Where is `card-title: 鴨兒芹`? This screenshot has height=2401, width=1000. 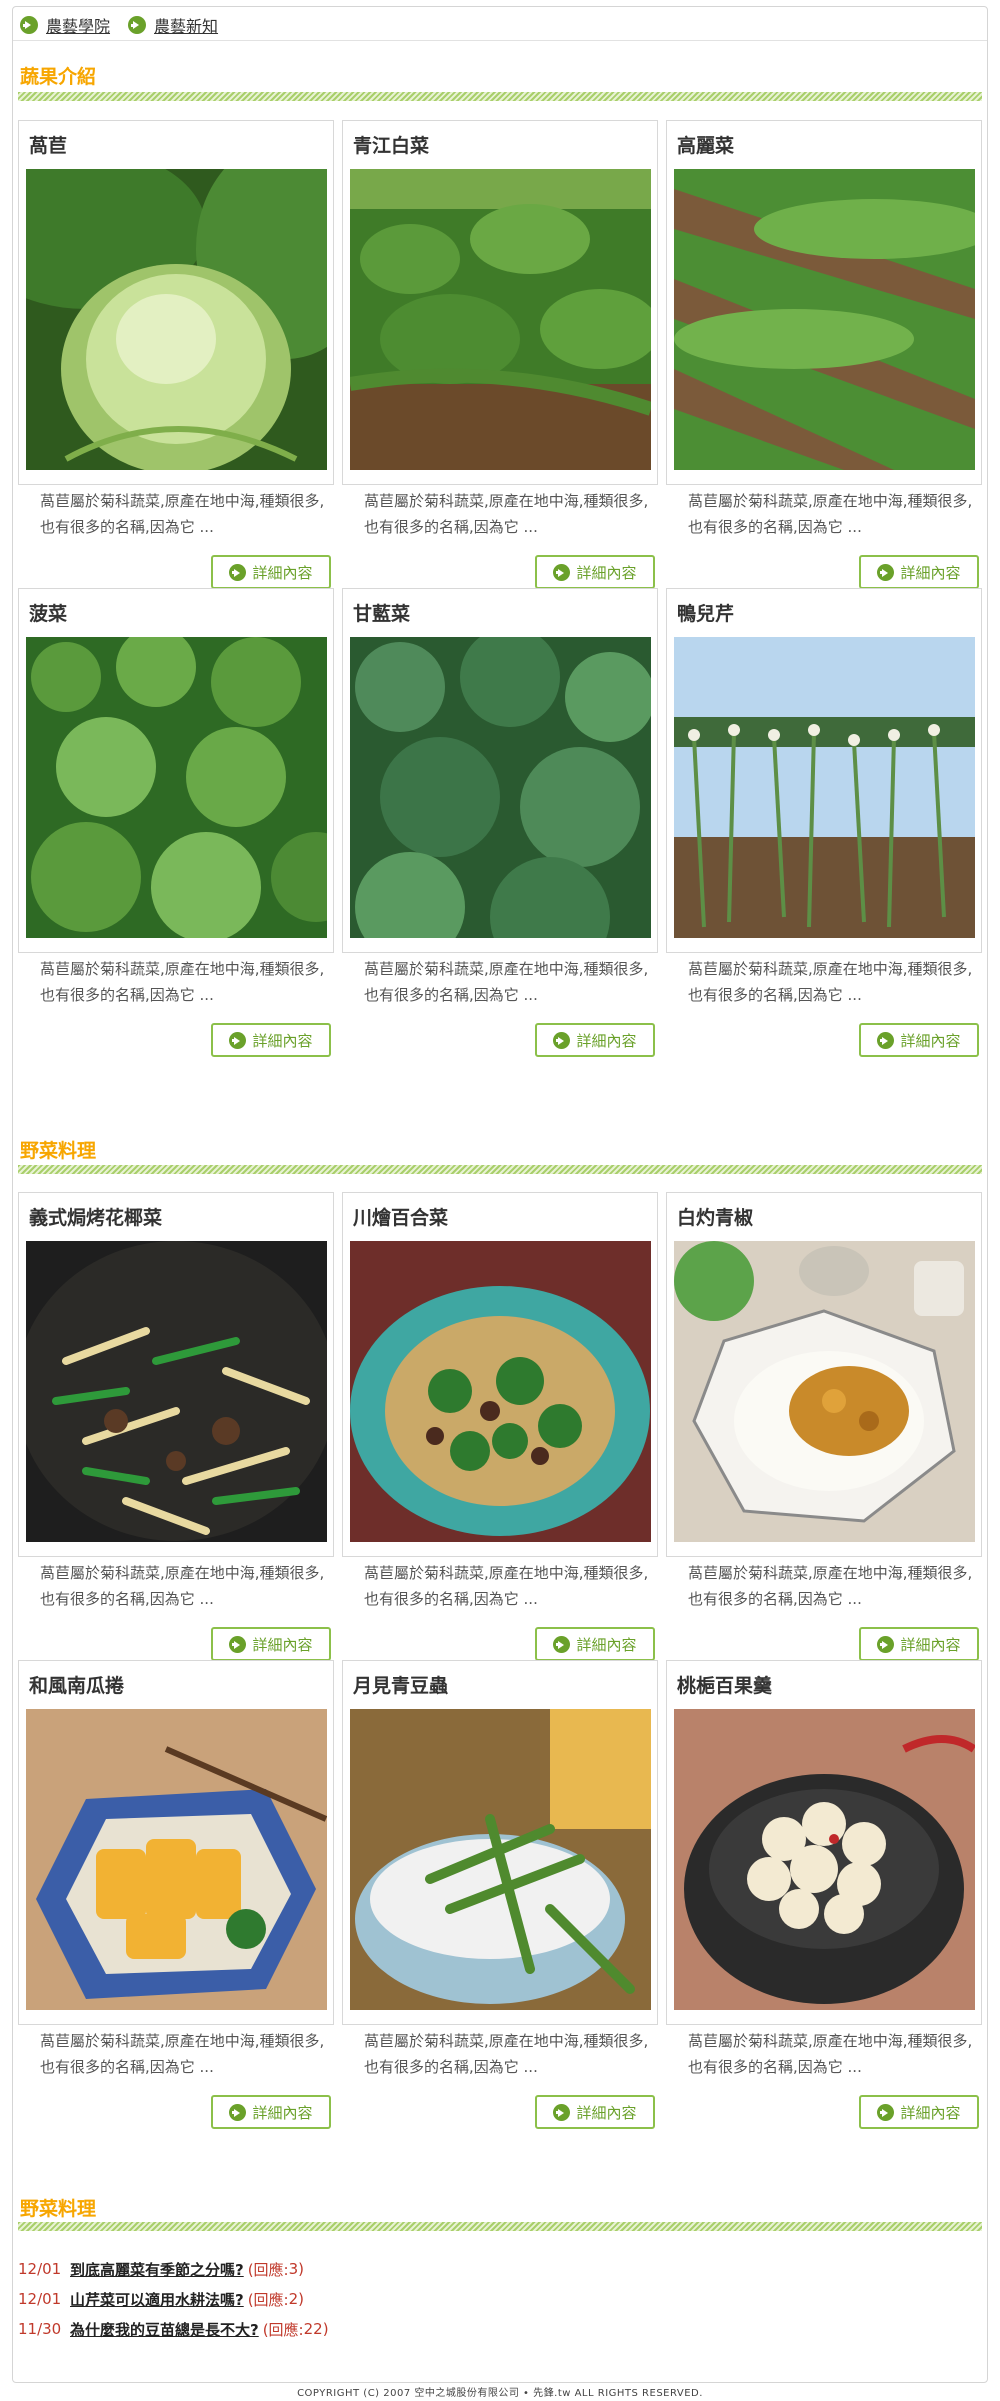
card-title: 鴨兒芹 is located at coordinates (706, 614).